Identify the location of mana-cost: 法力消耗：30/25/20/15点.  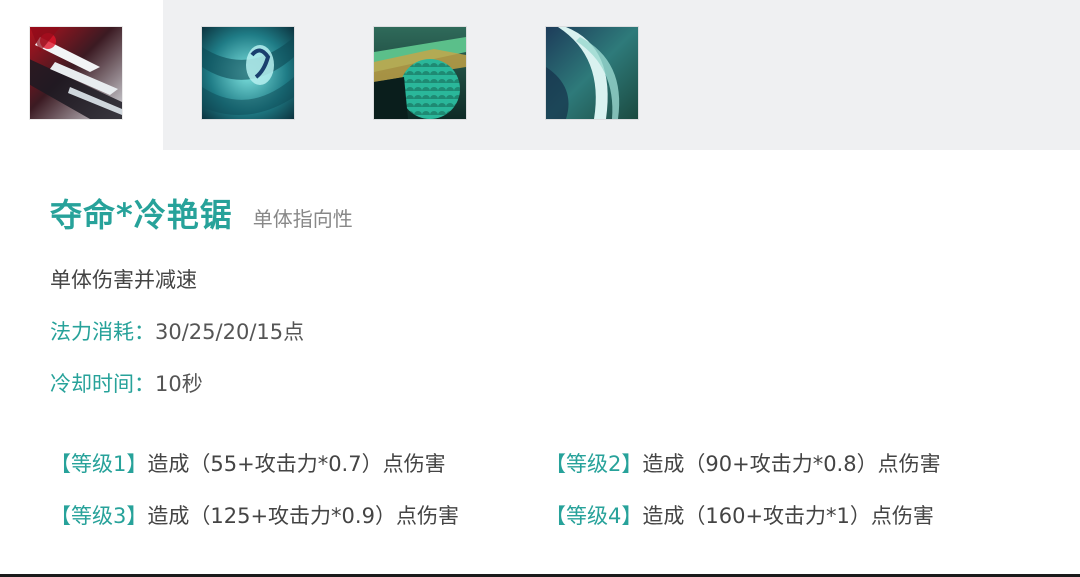
(177, 331).